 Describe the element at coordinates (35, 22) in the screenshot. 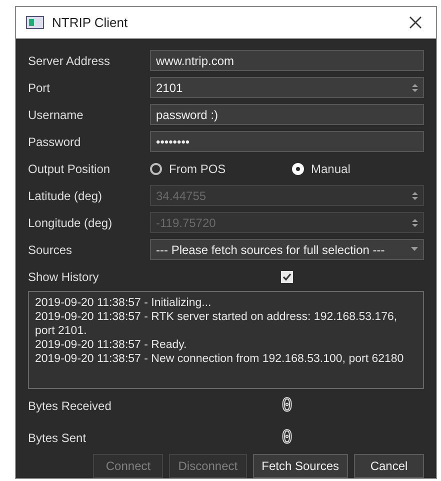

I see `app-icon` at that location.